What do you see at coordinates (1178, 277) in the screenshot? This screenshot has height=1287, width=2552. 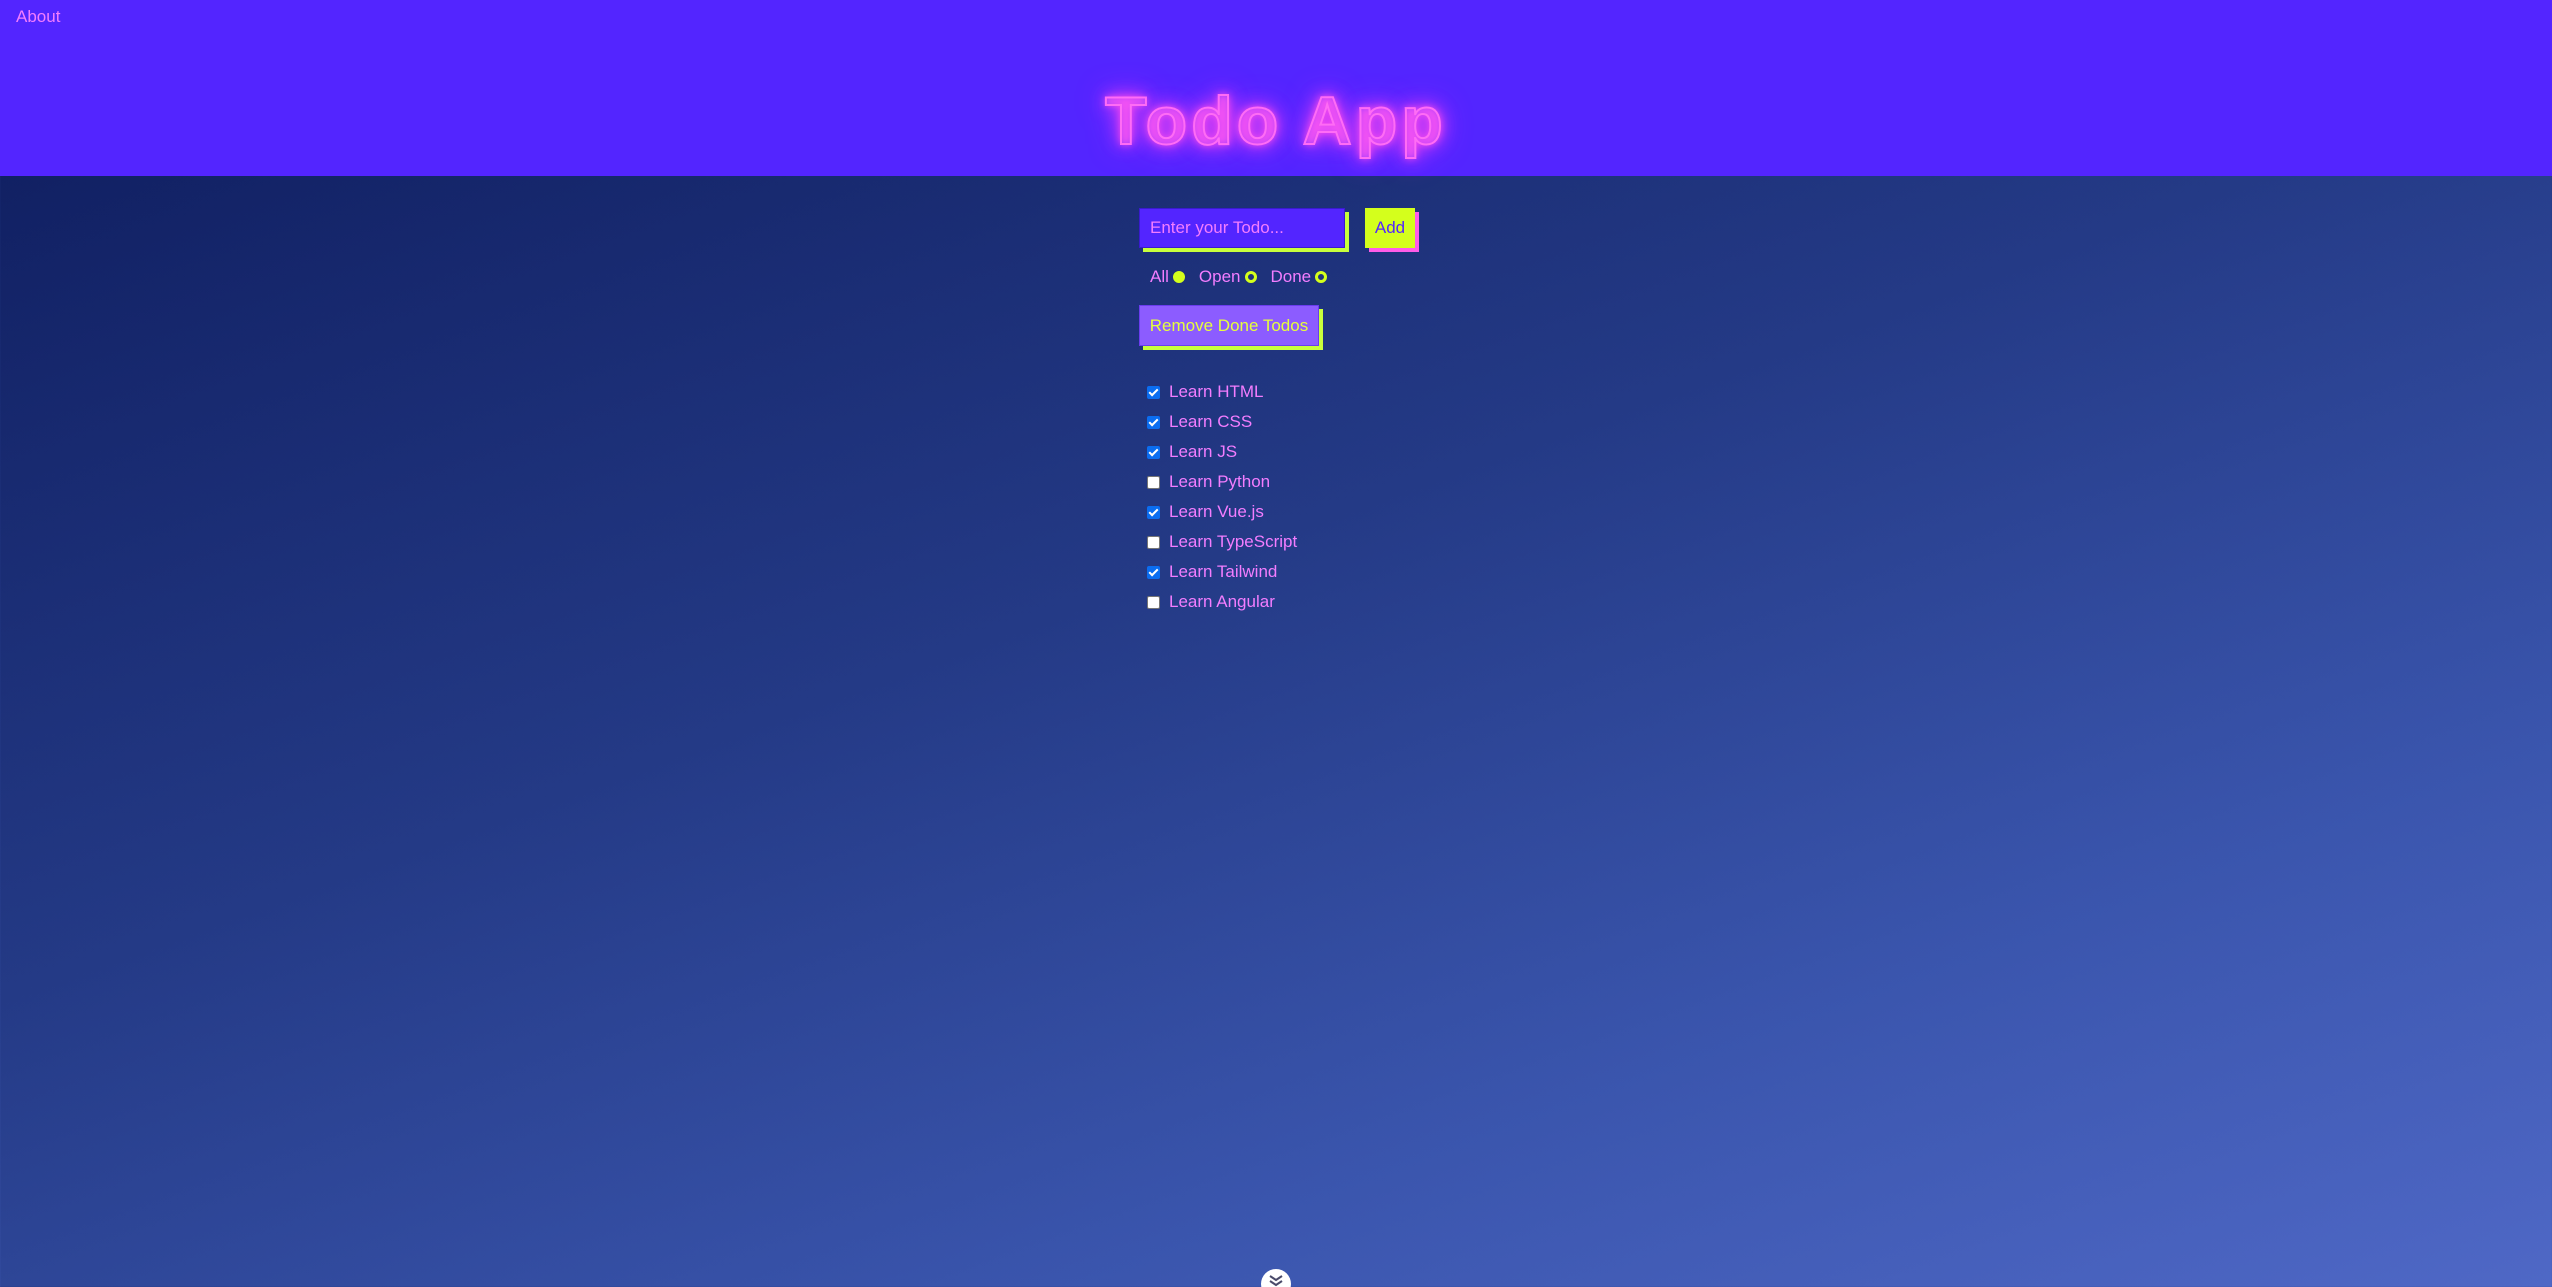 I see `filter-all-radio` at bounding box center [1178, 277].